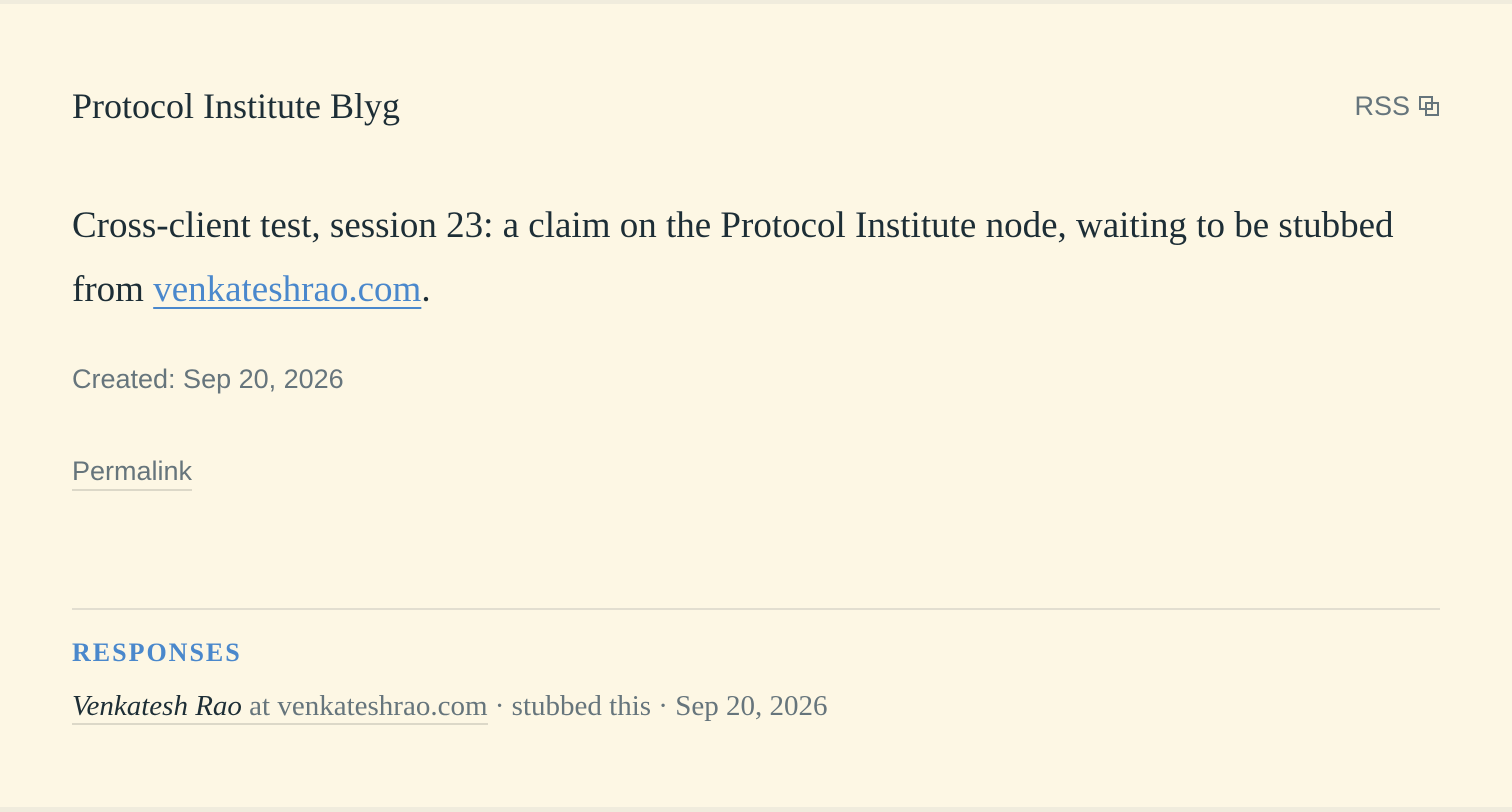 The width and height of the screenshot is (1512, 812). I want to click on response-meta: · stubbed this · Sep 20, 2026, so click(657, 706).